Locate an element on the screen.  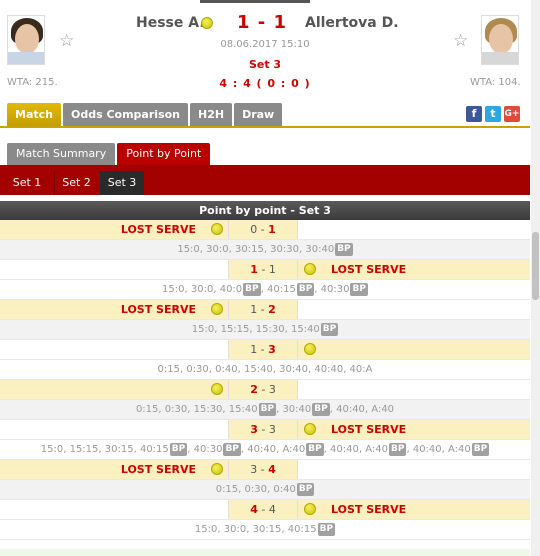
points-row: 15:0, 15:15, 15:30, 15:40 BP is located at coordinates (265, 330).